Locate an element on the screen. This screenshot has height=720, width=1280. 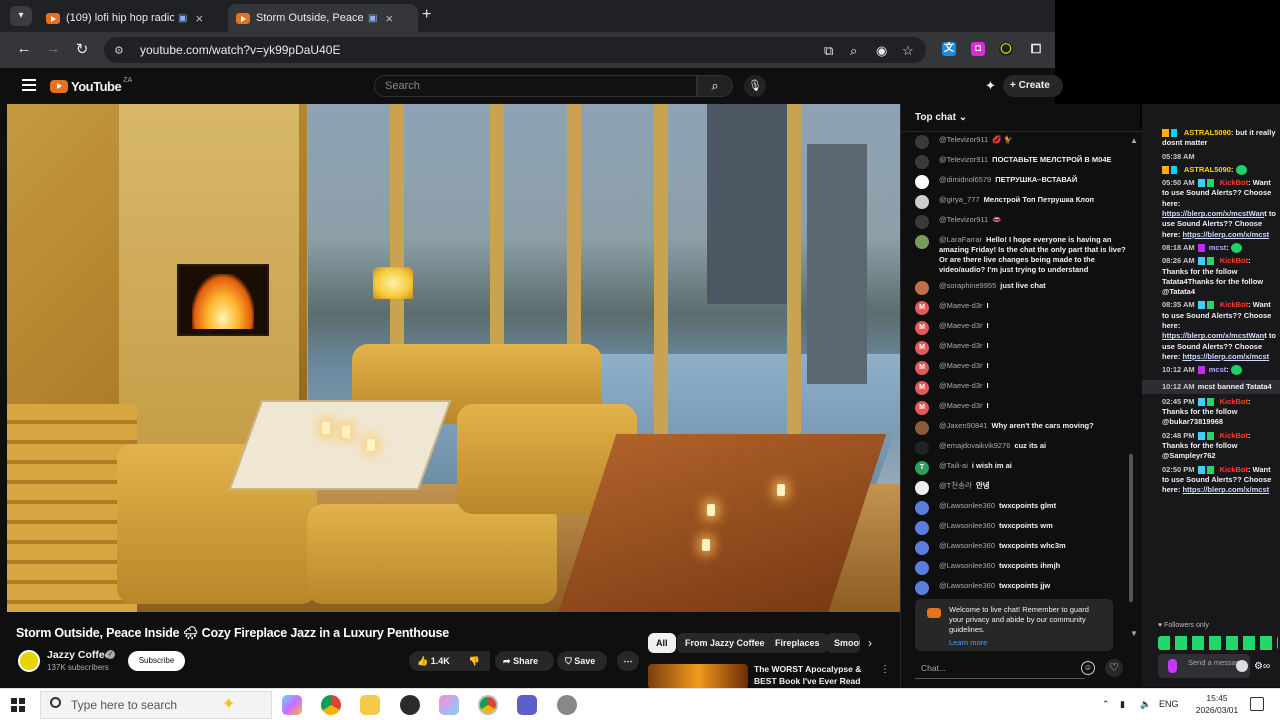
send-icon is located at coordinates (1242, 666).